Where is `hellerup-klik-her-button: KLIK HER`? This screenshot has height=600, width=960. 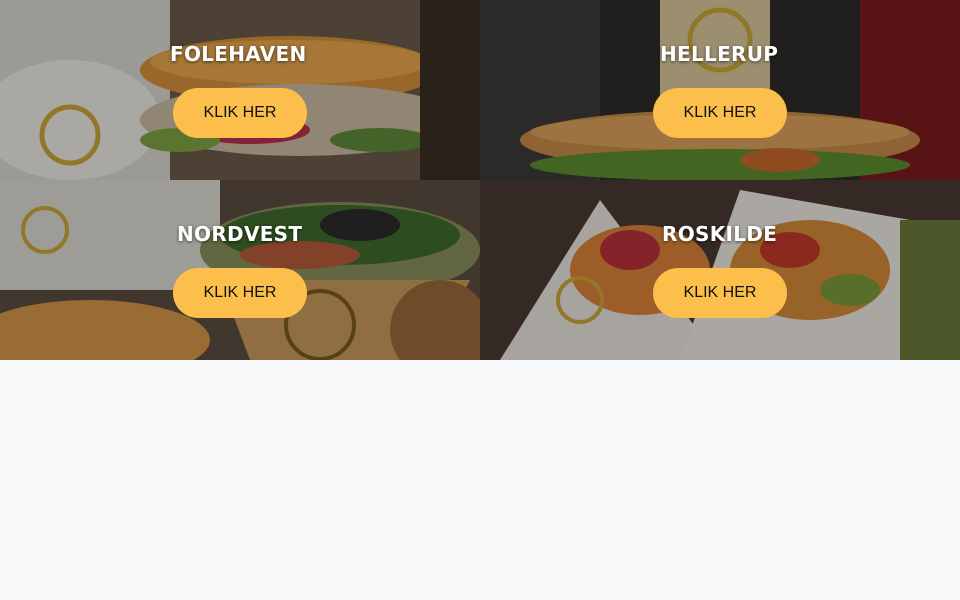
hellerup-klik-her-button: KLIK HER is located at coordinates (720, 113).